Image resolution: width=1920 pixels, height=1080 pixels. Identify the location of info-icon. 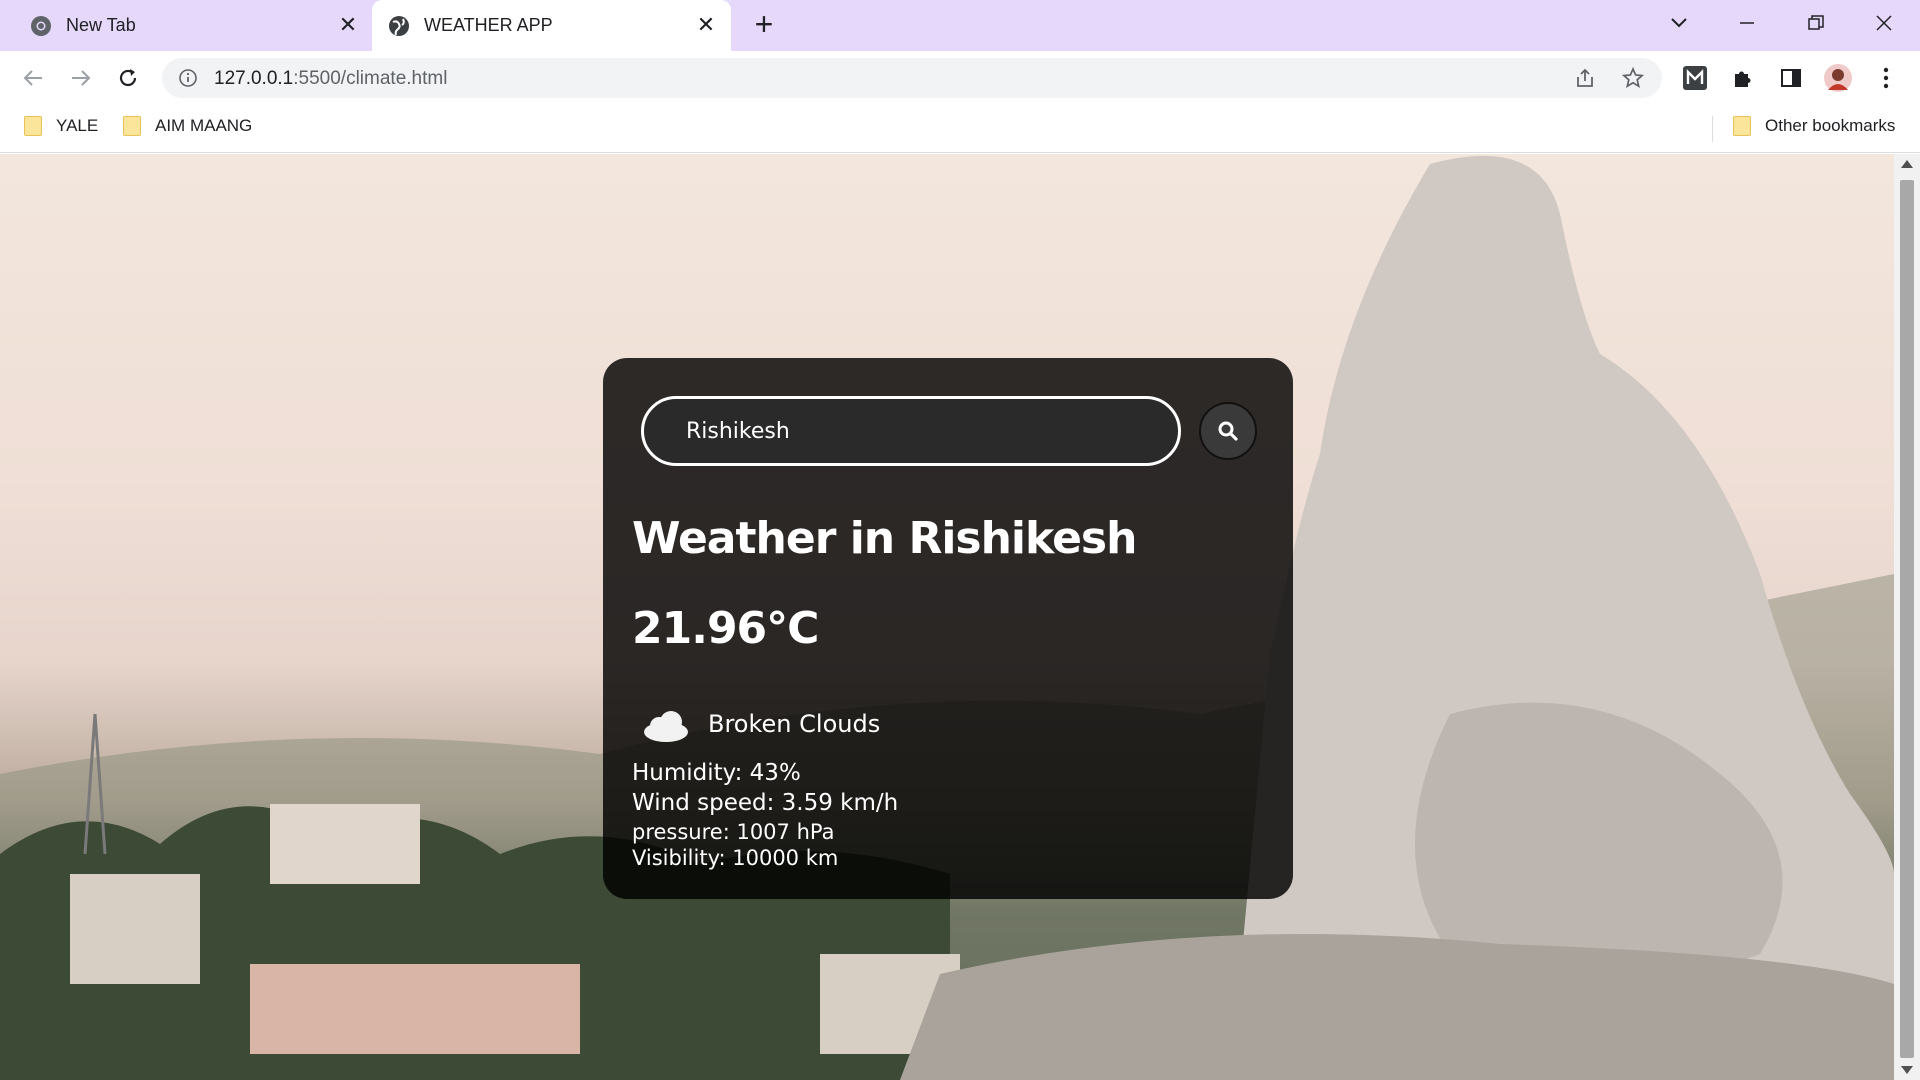
(188, 78).